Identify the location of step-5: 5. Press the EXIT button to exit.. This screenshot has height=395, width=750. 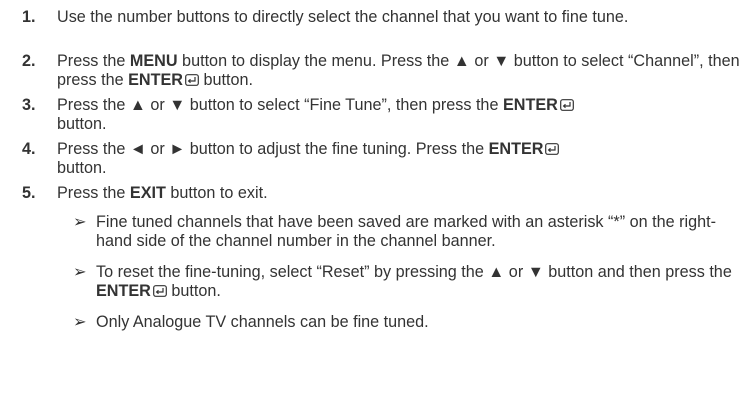
(383, 193).